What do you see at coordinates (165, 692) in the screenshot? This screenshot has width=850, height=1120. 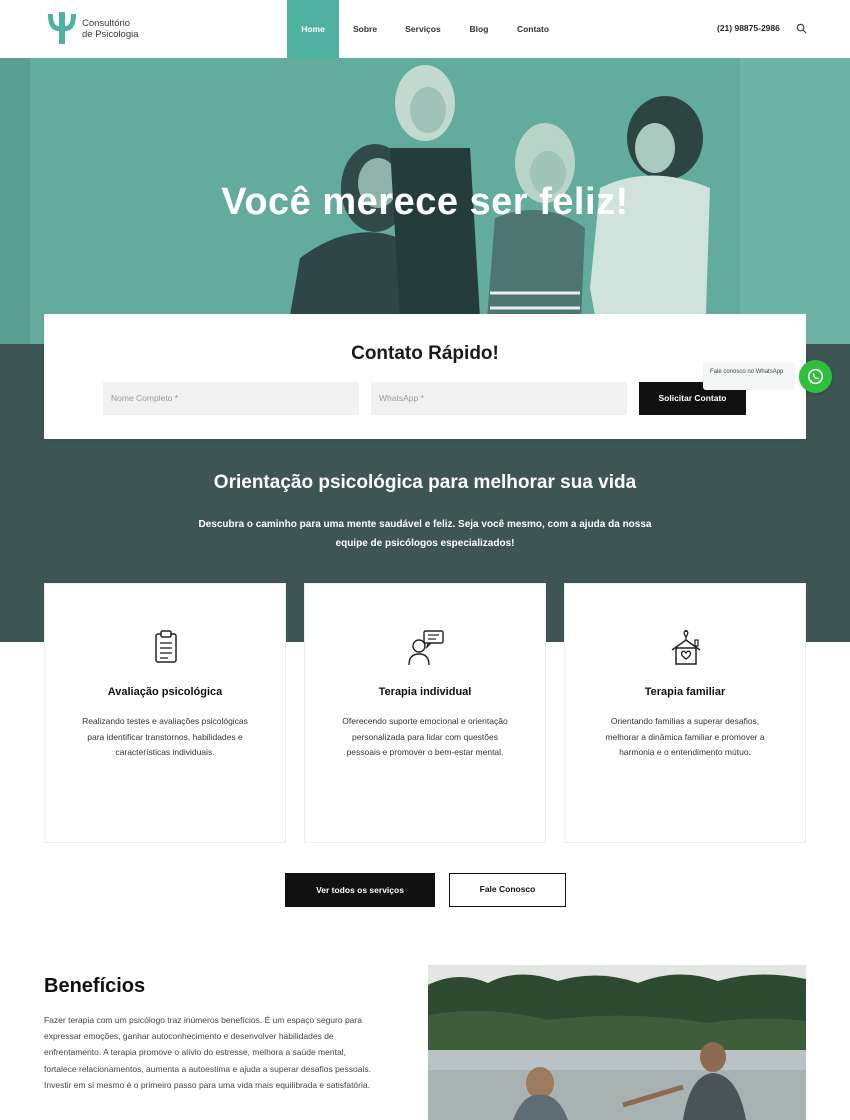 I see `service-title: Avaliação psicológica` at bounding box center [165, 692].